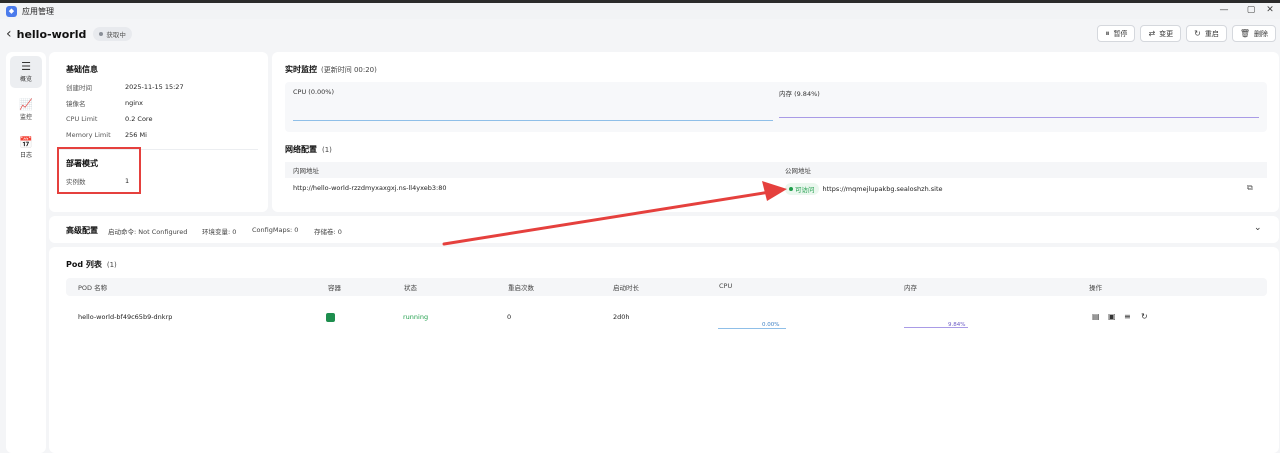 This screenshot has width=1280, height=453. What do you see at coordinates (774, 191) in the screenshot?
I see `arrow-head` at bounding box center [774, 191].